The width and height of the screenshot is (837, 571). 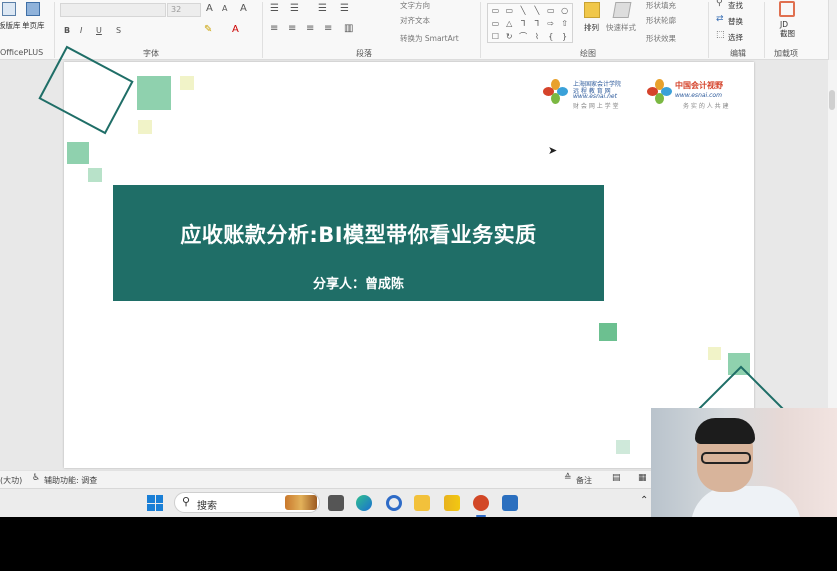 I want to click on shape-icon: ↻, so click(x=509, y=37).